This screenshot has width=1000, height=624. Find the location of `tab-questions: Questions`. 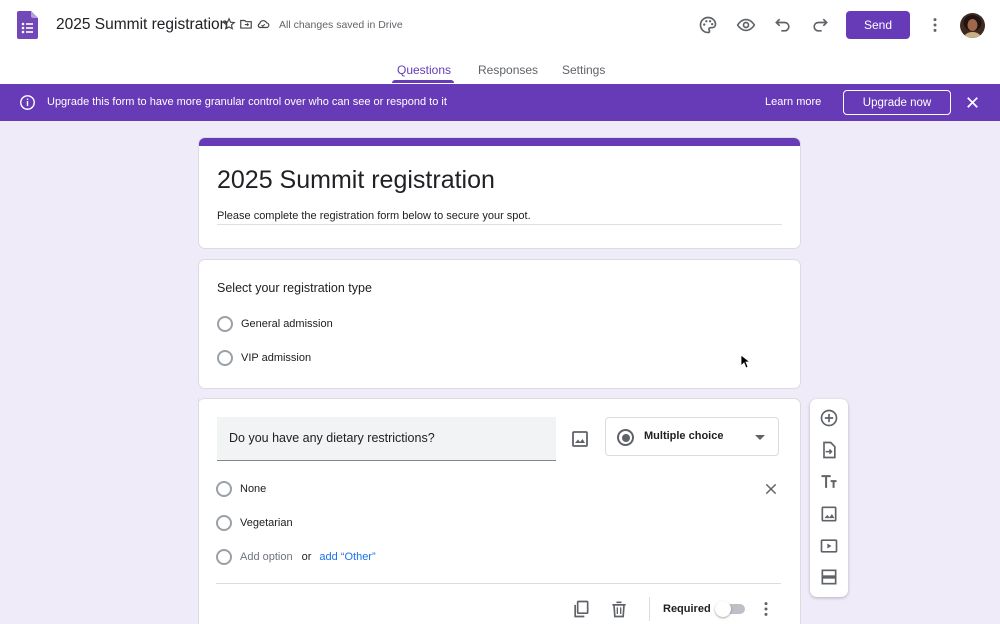

tab-questions: Questions is located at coordinates (424, 70).